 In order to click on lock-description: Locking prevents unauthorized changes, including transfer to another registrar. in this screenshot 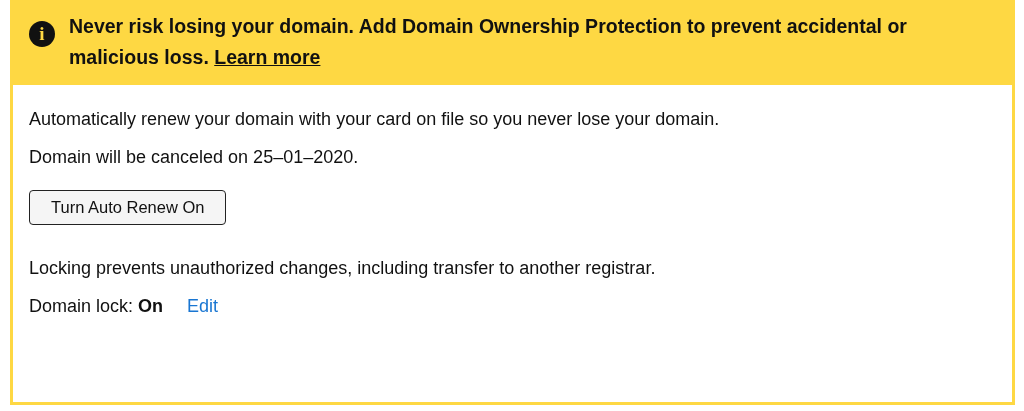, I will do `click(343, 268)`.